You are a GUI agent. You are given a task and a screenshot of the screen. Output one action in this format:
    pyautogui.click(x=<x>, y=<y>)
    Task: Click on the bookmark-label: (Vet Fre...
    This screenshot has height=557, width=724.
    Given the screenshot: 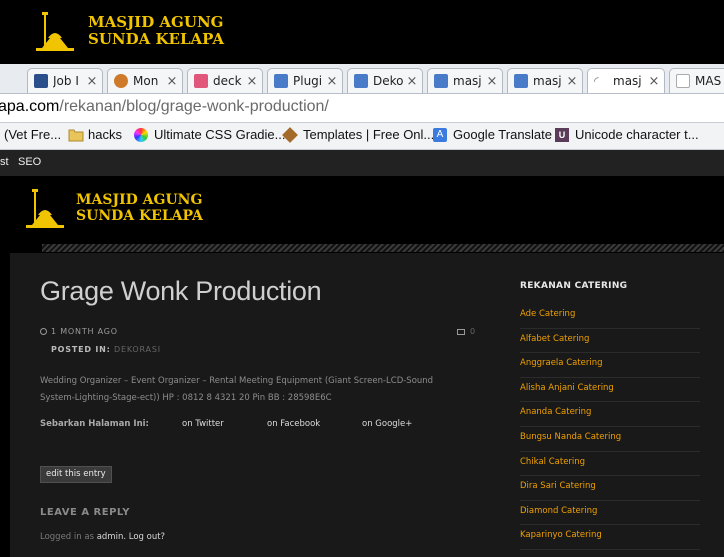 What is the action you would take?
    pyautogui.click(x=33, y=134)
    